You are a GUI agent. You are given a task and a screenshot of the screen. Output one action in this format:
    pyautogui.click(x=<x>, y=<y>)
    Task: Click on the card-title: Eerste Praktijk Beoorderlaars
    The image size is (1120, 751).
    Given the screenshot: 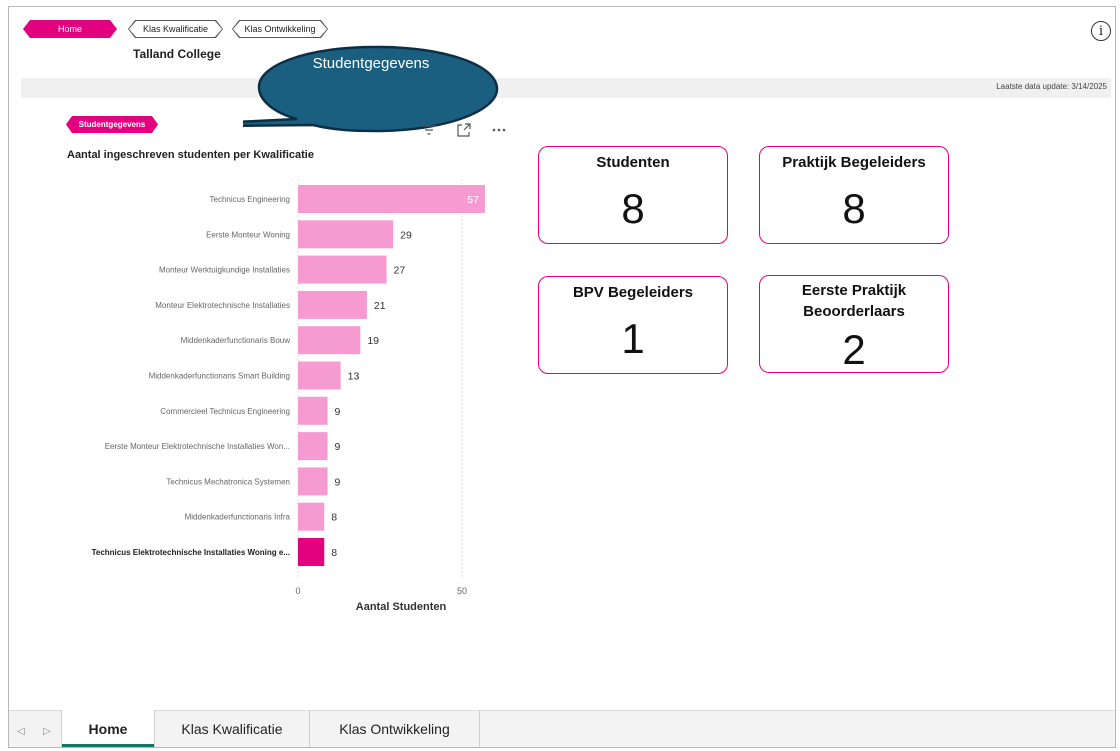 What is the action you would take?
    pyautogui.click(x=854, y=301)
    